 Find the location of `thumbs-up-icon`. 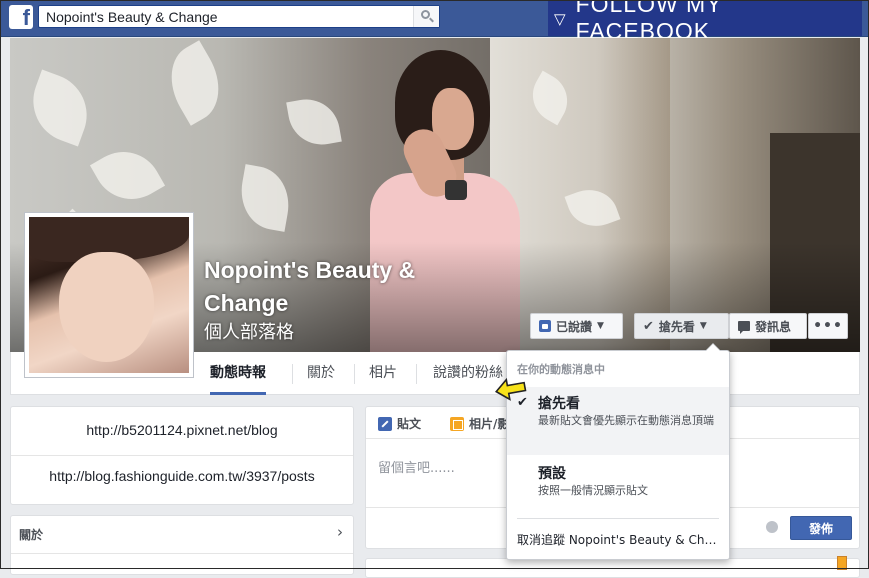

thumbs-up-icon is located at coordinates (545, 326).